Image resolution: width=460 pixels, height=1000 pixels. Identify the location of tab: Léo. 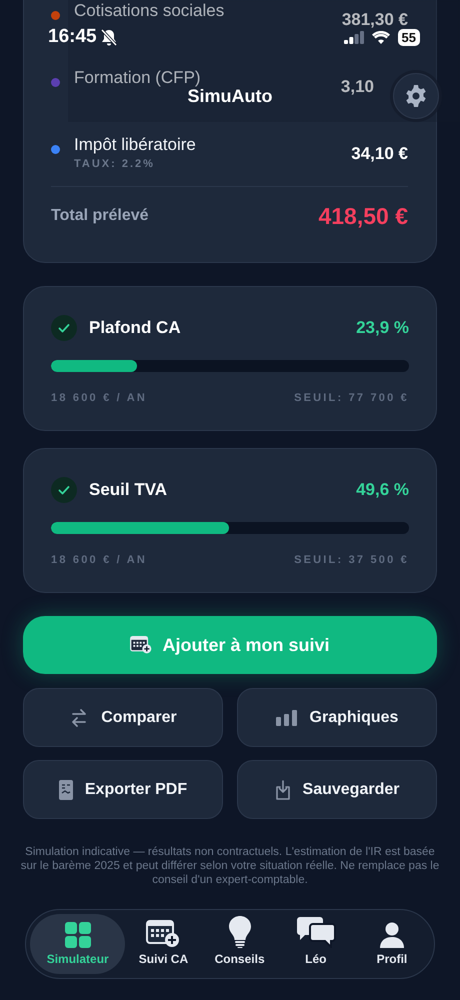
(316, 944).